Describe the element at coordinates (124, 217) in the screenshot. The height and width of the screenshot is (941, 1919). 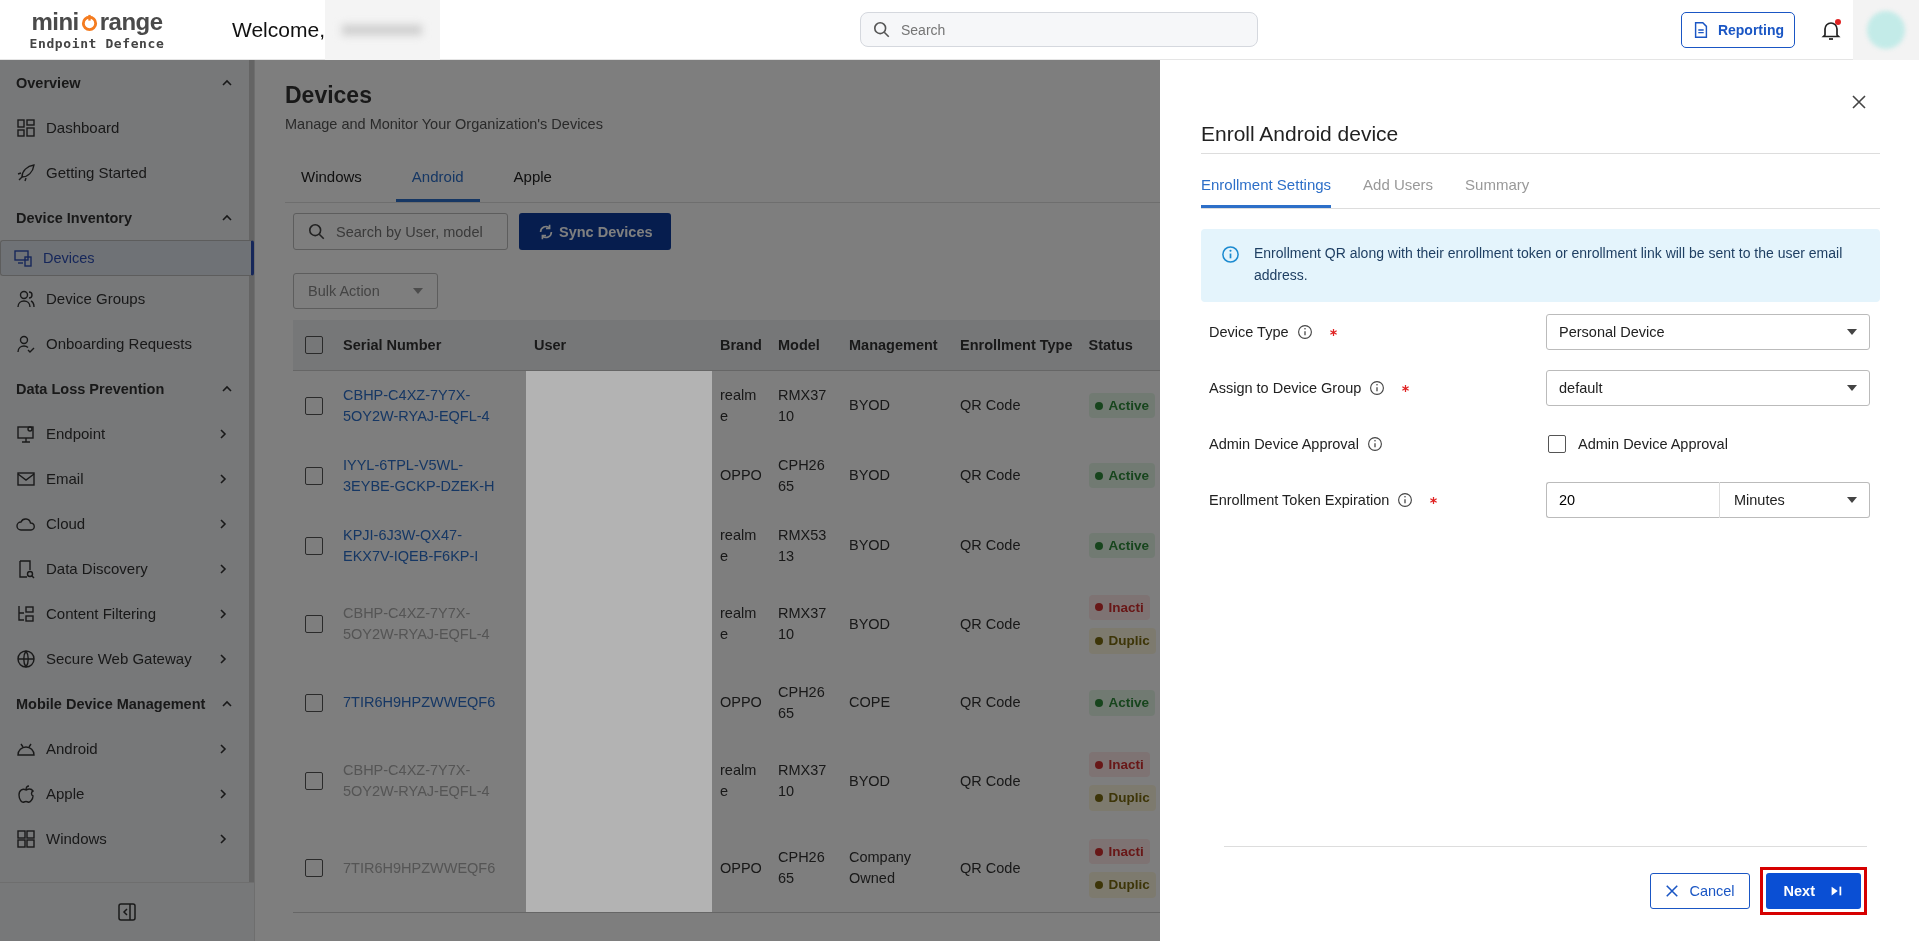
I see `section-header: Device Inventory` at that location.